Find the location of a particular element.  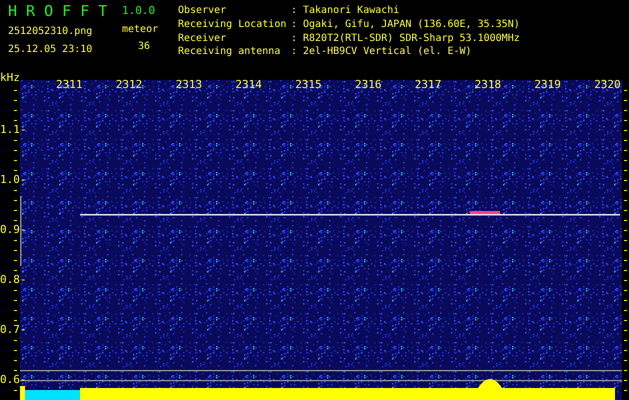

file-datetime: 25.12.05 23:10 is located at coordinates (51, 50).